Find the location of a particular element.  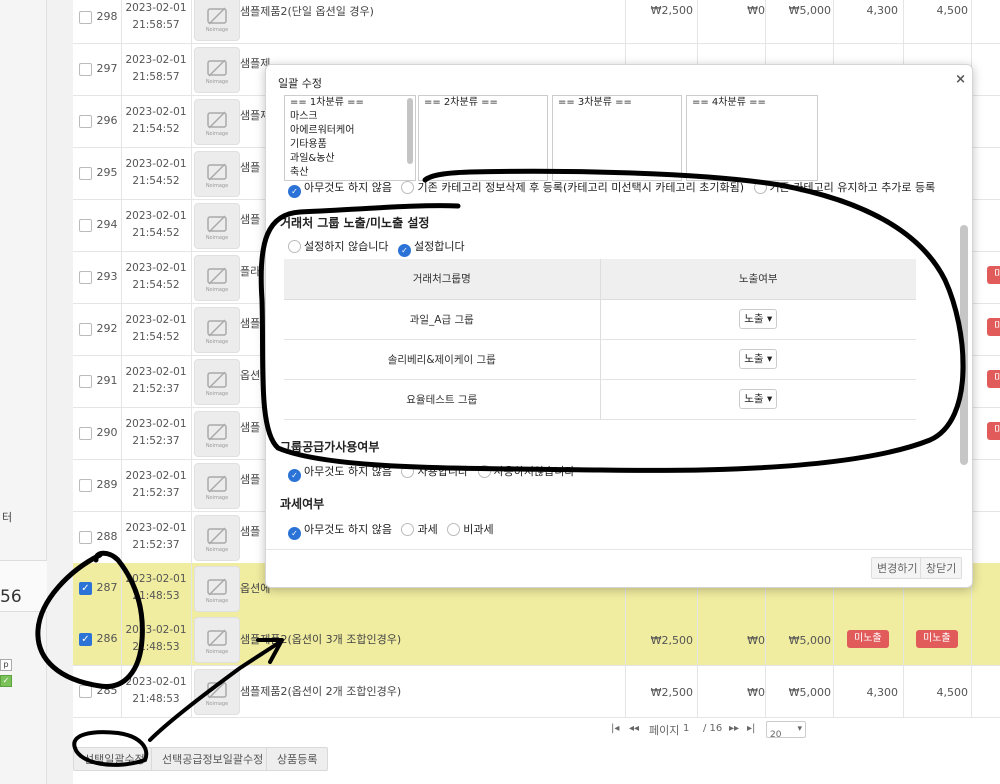

row-product-name: 샘플제품2(옵션이 2개 조합인경우) is located at coordinates (320, 691).